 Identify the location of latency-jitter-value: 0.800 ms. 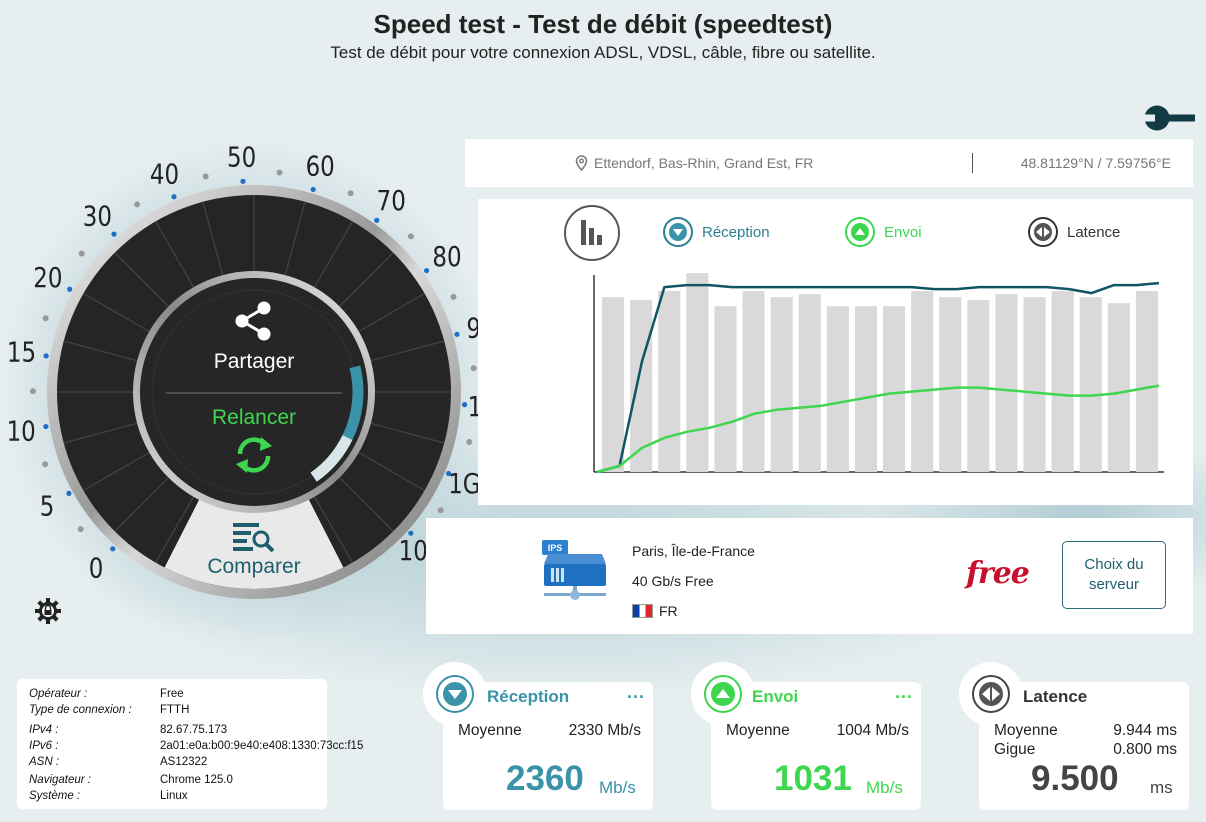
(1145, 749).